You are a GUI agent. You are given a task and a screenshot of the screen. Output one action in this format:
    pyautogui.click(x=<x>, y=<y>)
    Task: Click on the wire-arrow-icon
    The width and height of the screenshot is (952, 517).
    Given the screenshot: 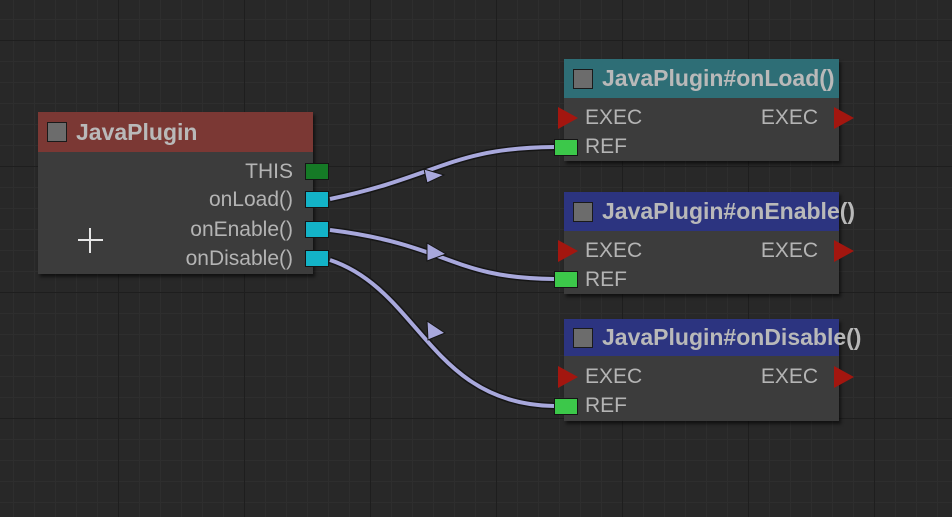 What is the action you would take?
    pyautogui.click(x=436, y=330)
    